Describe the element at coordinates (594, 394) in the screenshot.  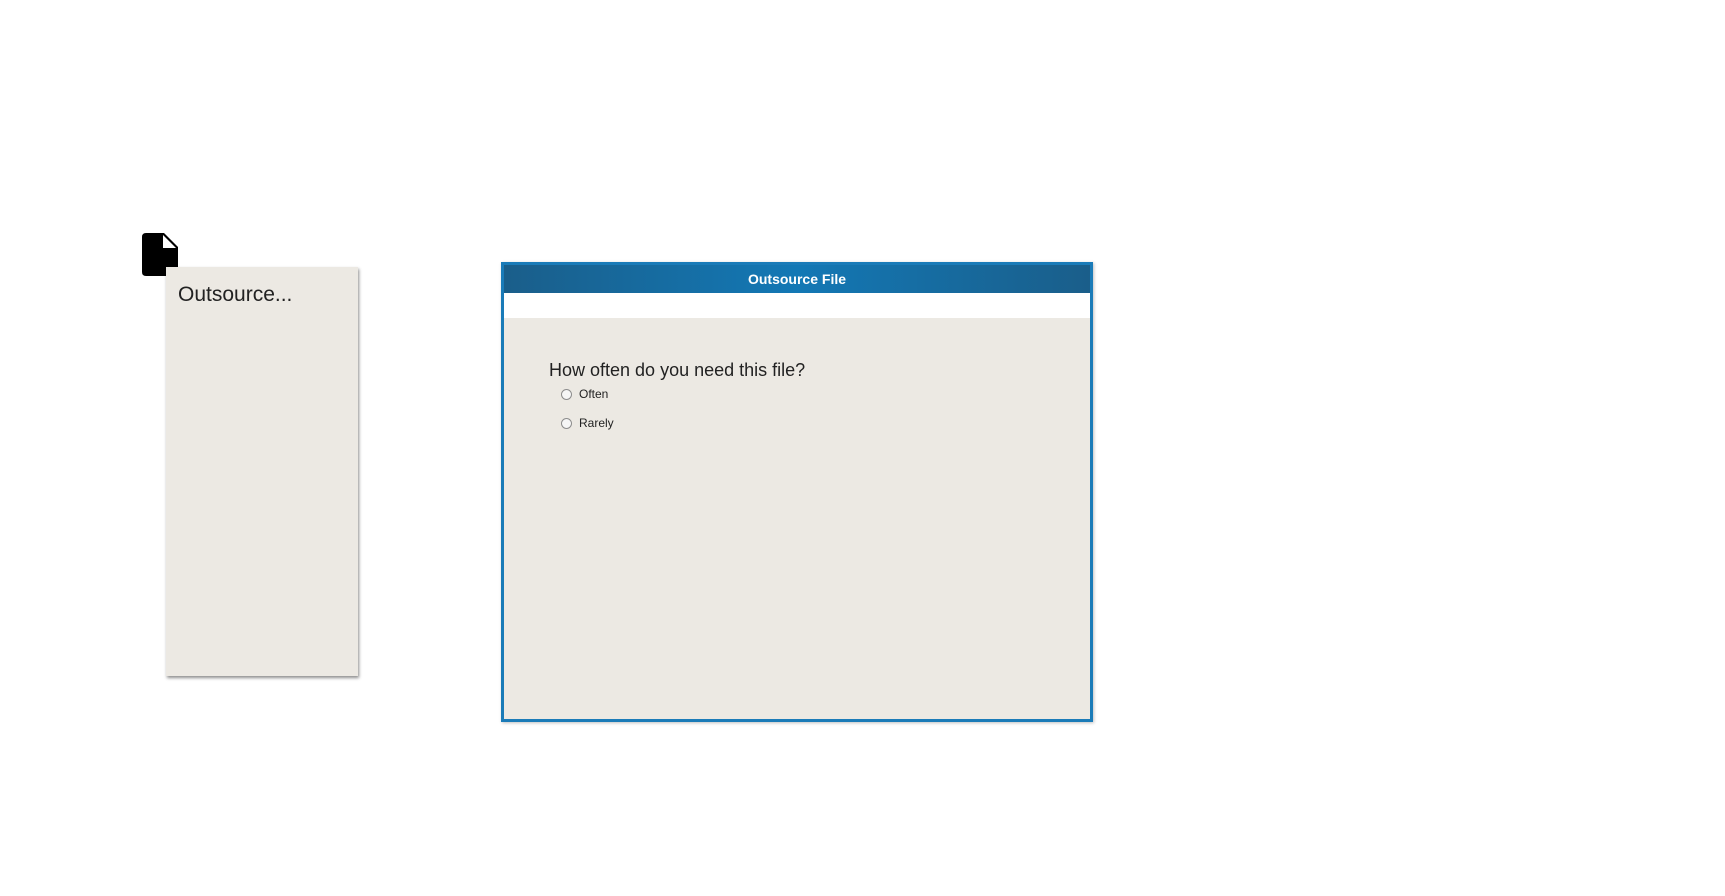
I see `often-label: Often` at that location.